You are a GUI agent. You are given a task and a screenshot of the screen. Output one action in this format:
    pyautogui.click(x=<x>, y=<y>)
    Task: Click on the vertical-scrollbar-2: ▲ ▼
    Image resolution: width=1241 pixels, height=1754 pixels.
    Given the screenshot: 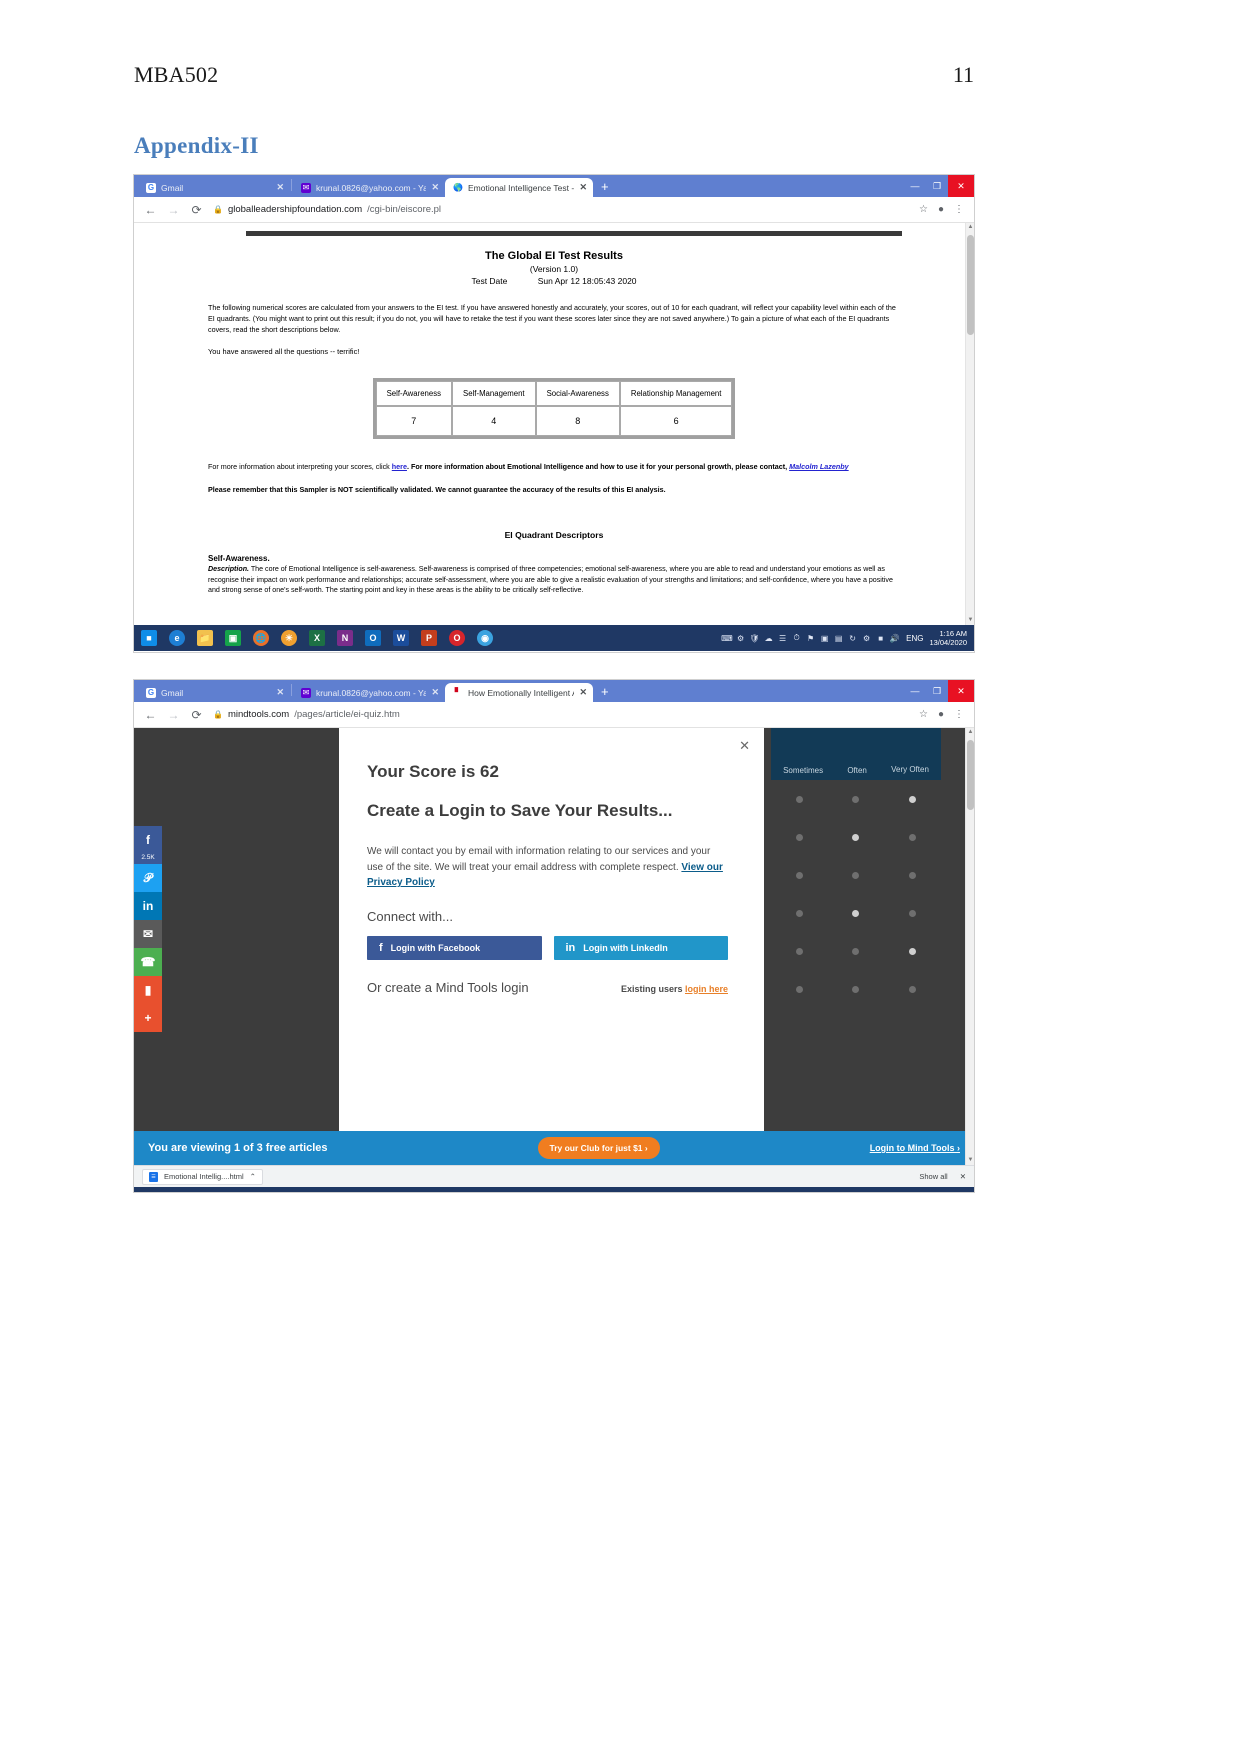 What is the action you would take?
    pyautogui.click(x=969, y=946)
    